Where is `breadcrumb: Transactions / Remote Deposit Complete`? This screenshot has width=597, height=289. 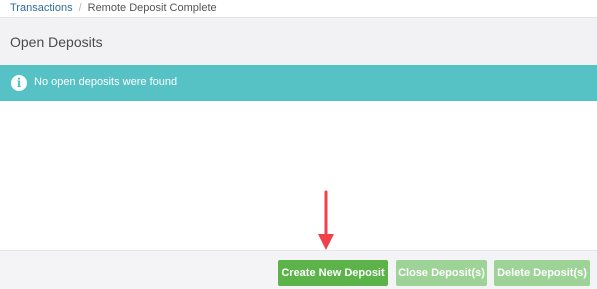
breadcrumb: Transactions / Remote Deposit Complete is located at coordinates (298, 8).